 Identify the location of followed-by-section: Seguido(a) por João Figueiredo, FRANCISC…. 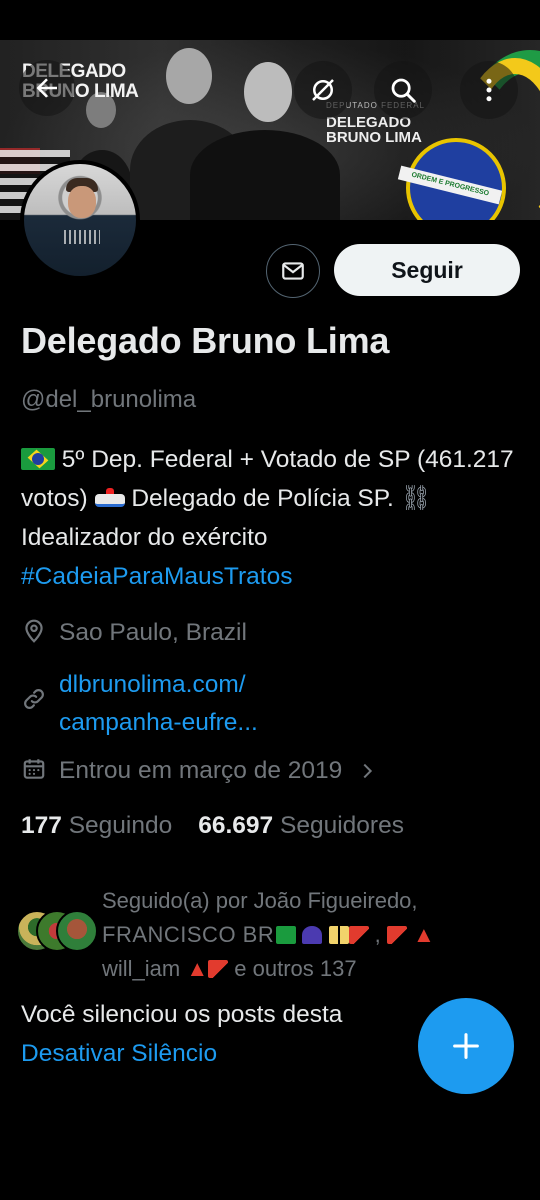
(271, 934).